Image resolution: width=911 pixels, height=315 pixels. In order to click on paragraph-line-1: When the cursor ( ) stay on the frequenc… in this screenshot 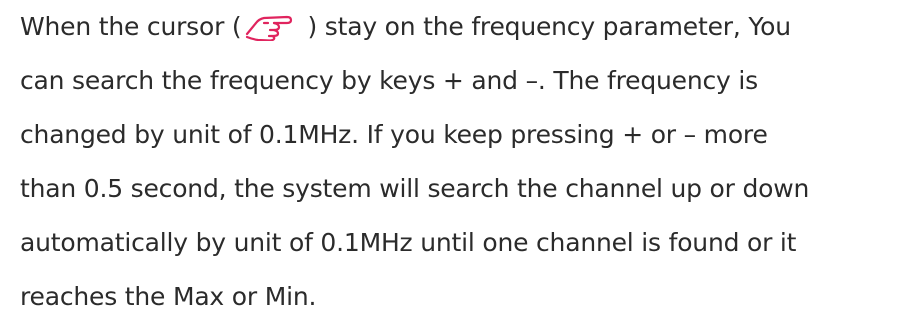, I will do `click(405, 26)`.